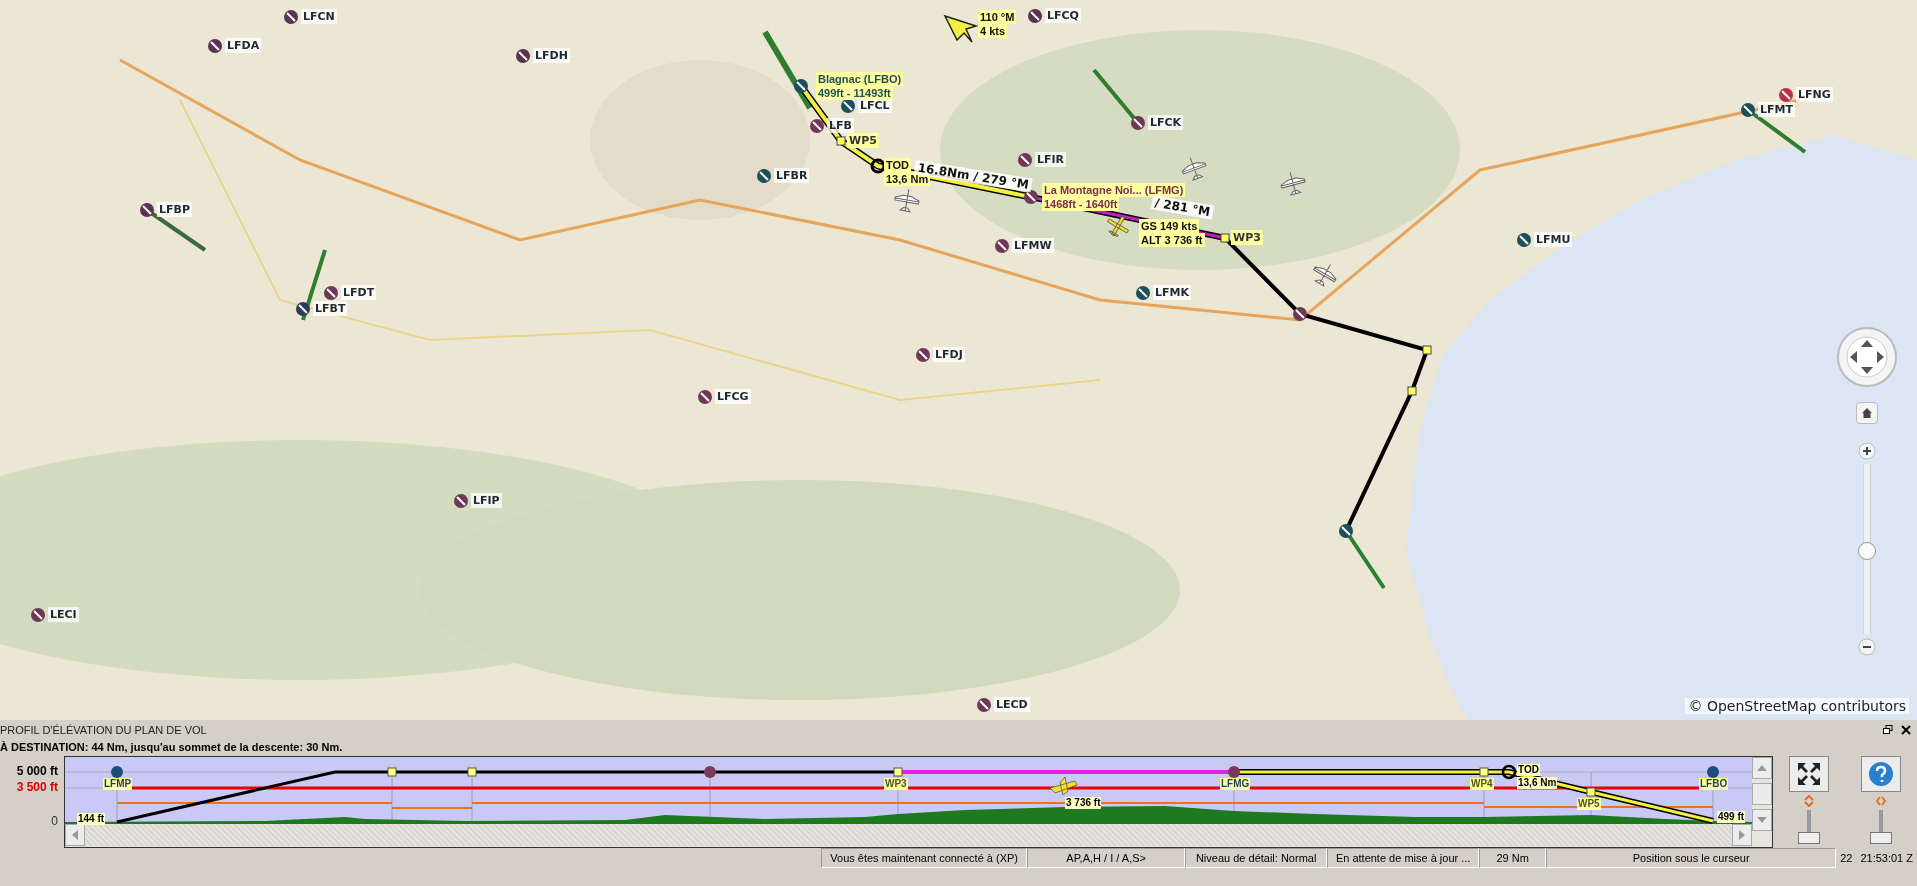  What do you see at coordinates (1714, 784) in the screenshot?
I see `waypoint-label: LFBO` at bounding box center [1714, 784].